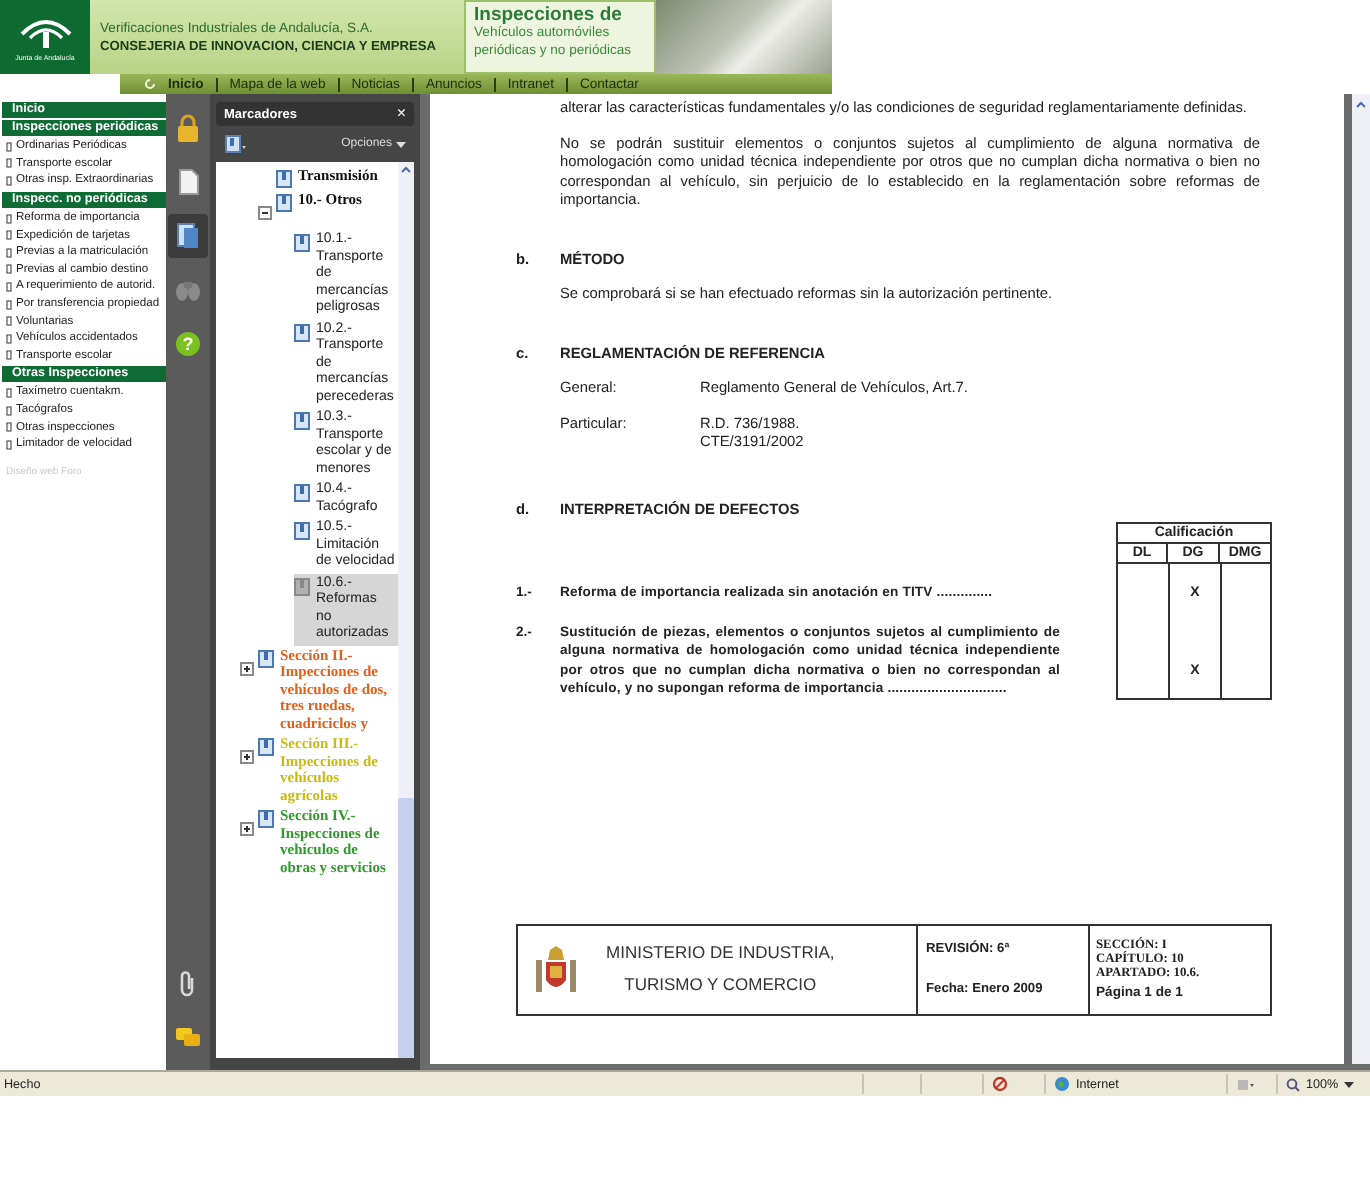 This screenshot has height=1200, width=1370. I want to click on binoculars-icon, so click(188, 290).